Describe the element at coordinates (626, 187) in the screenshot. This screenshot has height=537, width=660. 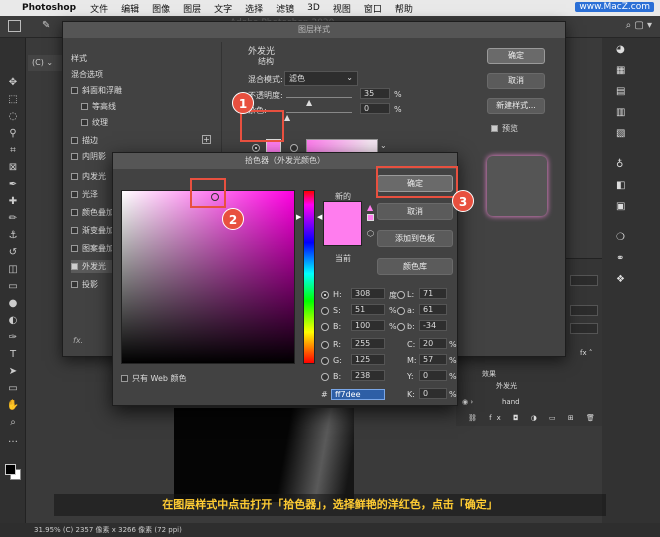
I see `adjust-icon: ◧` at that location.